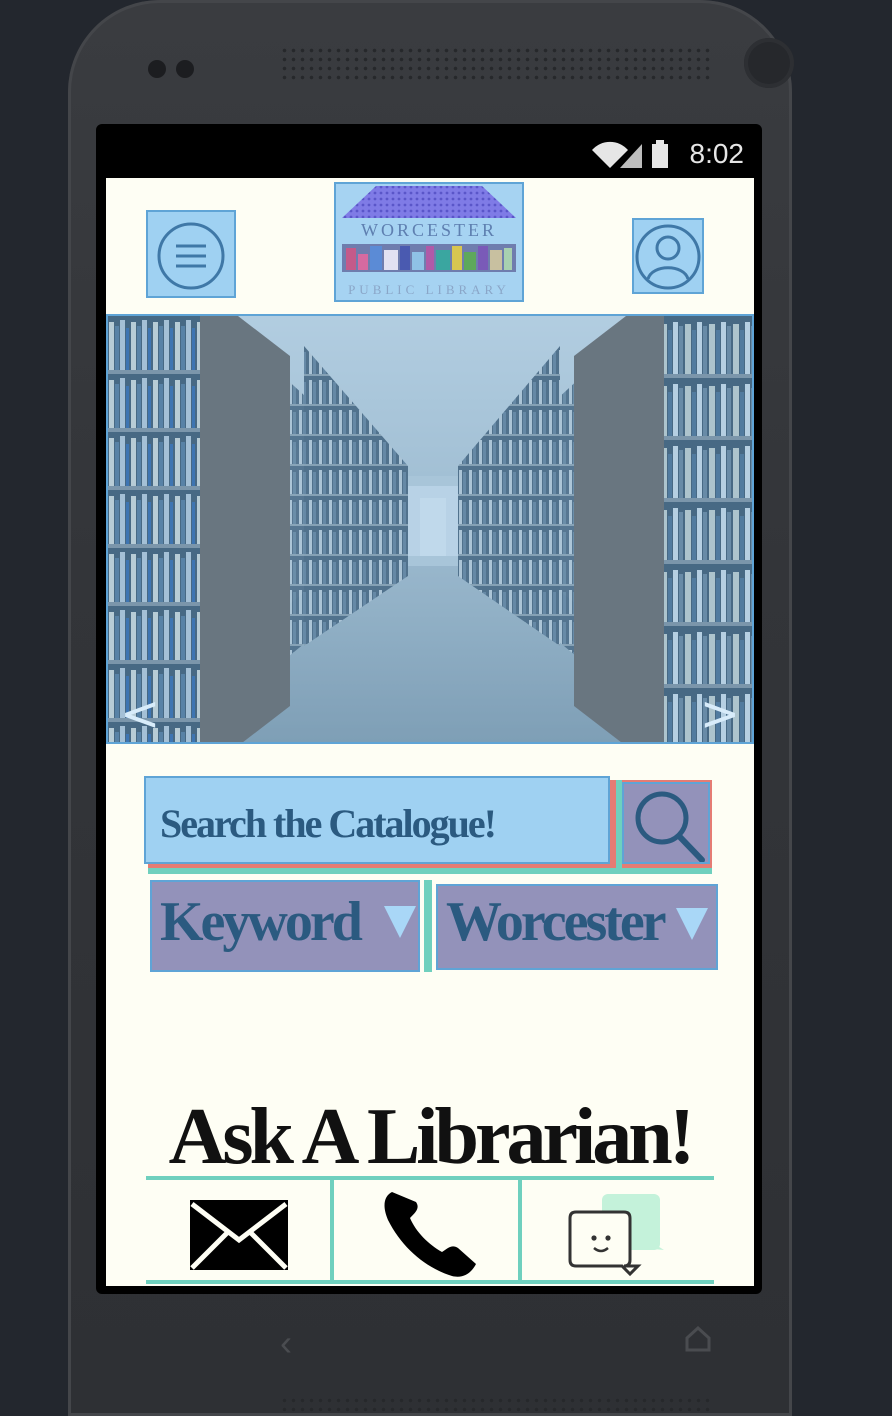 The height and width of the screenshot is (1416, 892). I want to click on logo-subtitle: PUBLIC LIBRARY, so click(429, 289).